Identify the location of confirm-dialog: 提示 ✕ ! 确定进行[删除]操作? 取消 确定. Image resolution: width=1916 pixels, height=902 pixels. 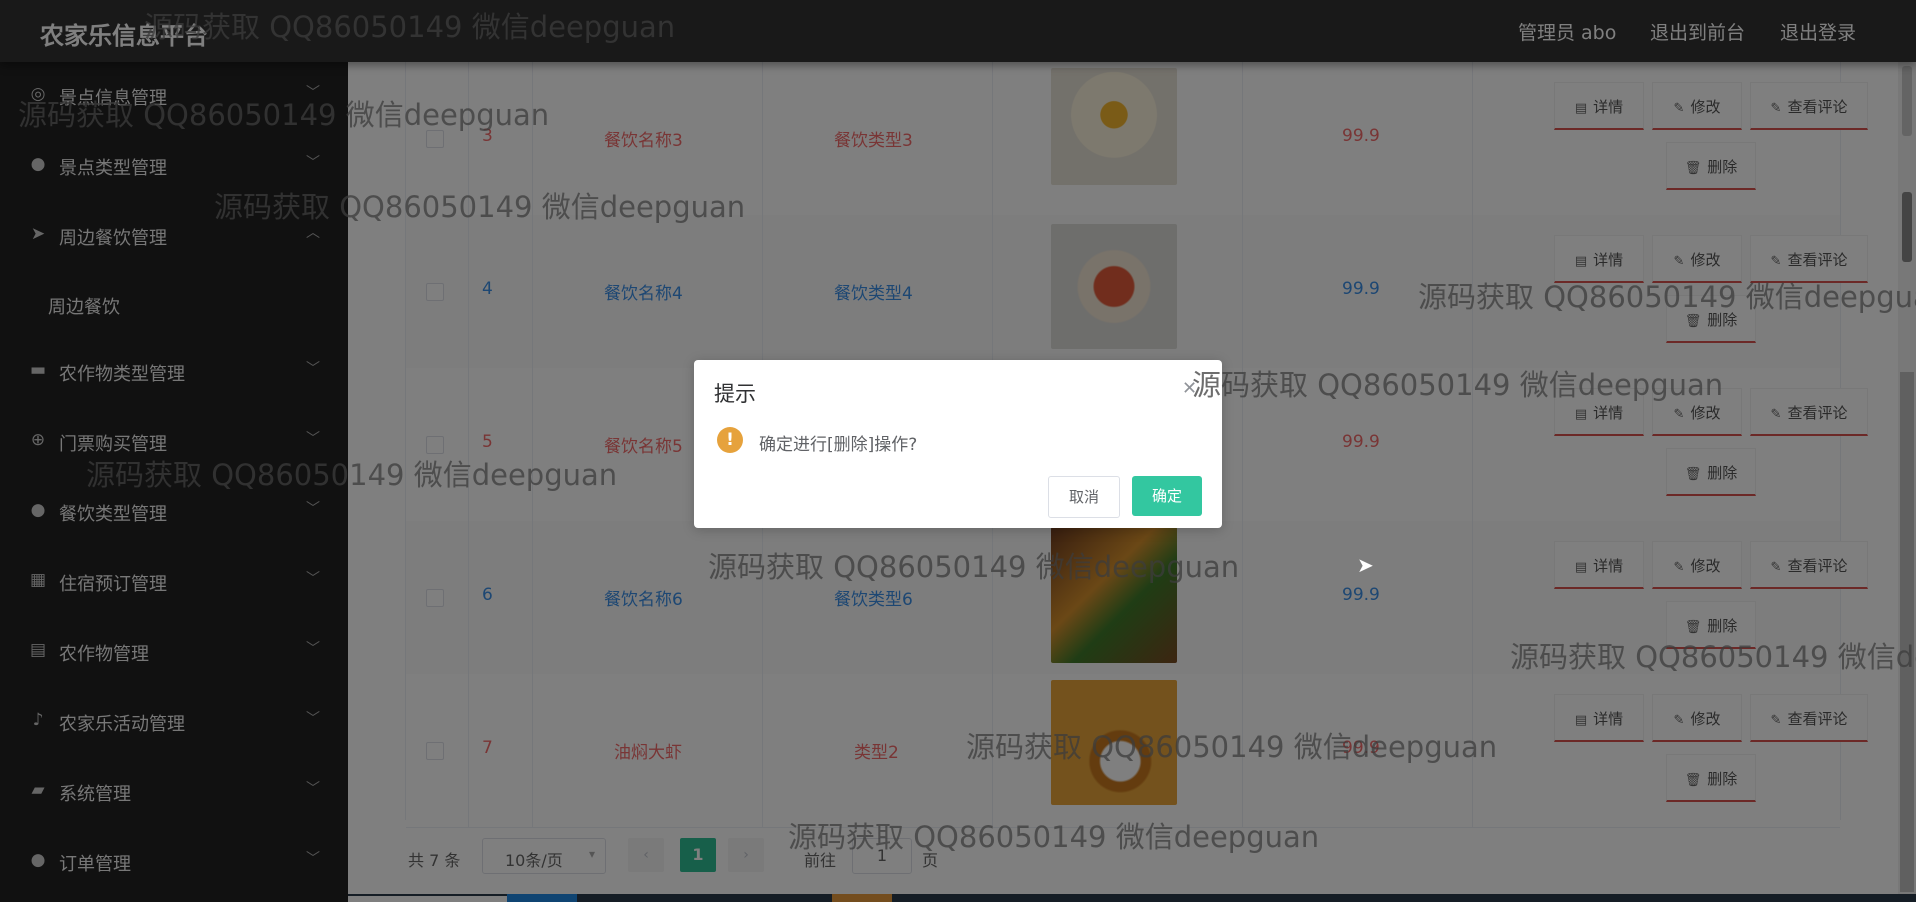
(958, 444).